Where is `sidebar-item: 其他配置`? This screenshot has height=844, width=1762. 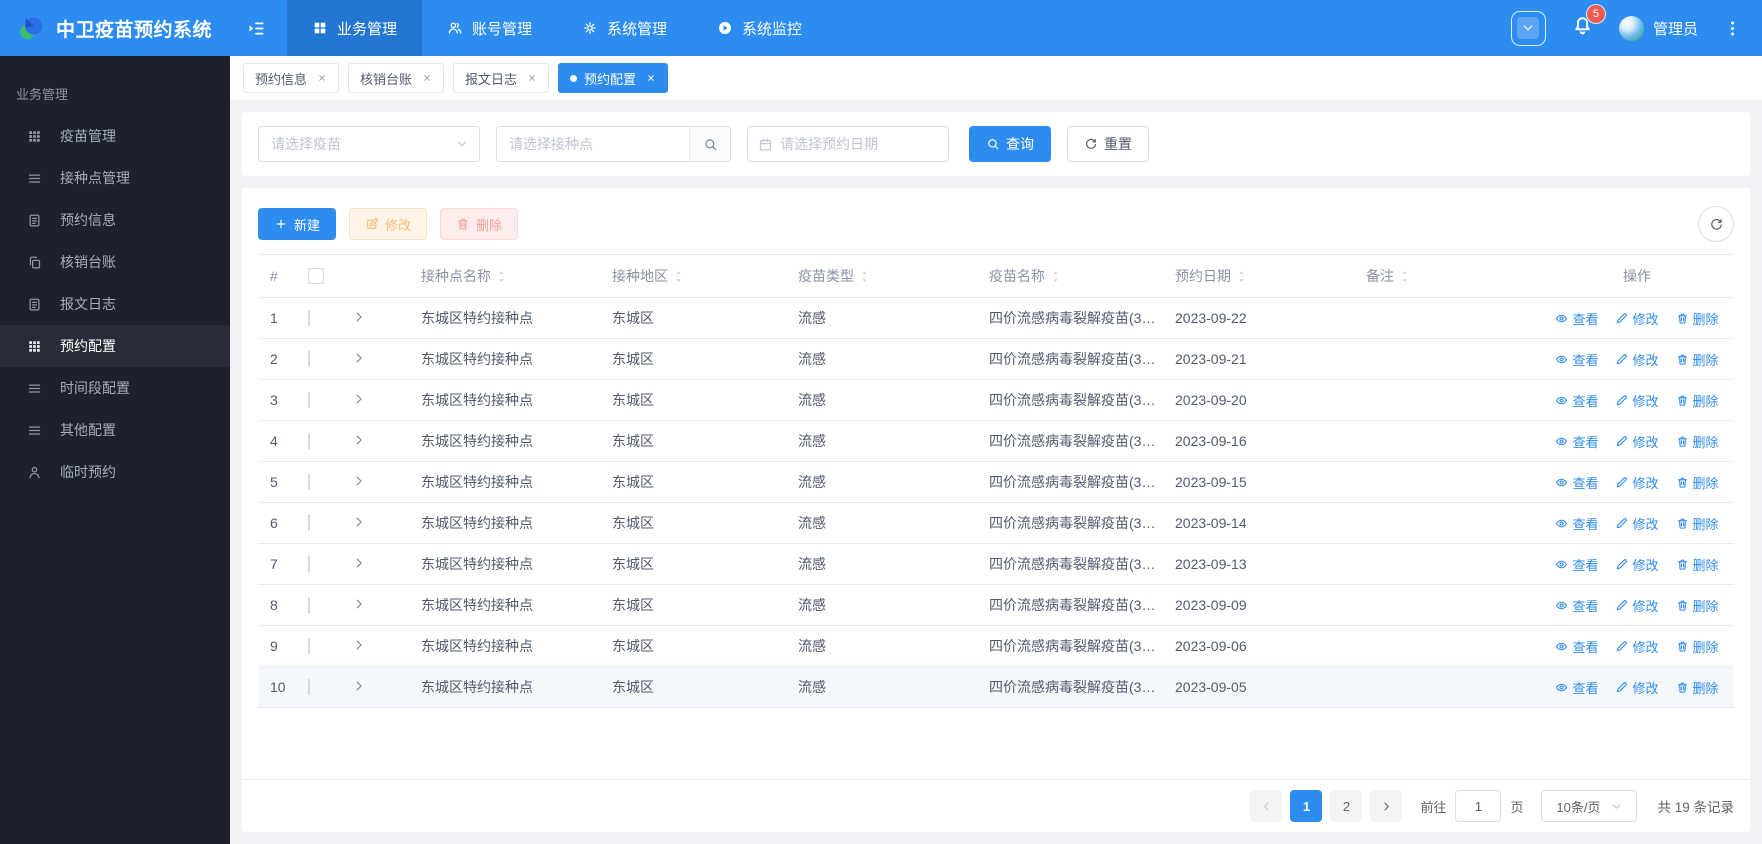
sidebar-item: 其他配置 is located at coordinates (115, 430).